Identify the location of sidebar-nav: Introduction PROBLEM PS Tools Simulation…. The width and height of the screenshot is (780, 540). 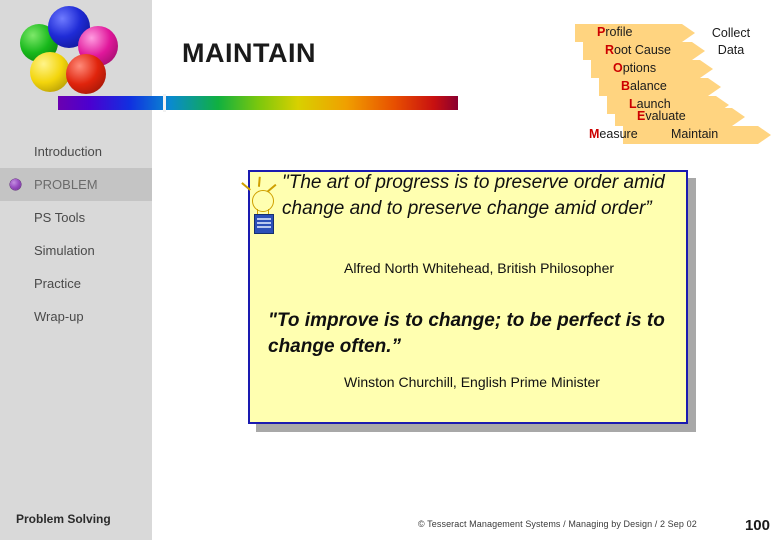
(76, 234).